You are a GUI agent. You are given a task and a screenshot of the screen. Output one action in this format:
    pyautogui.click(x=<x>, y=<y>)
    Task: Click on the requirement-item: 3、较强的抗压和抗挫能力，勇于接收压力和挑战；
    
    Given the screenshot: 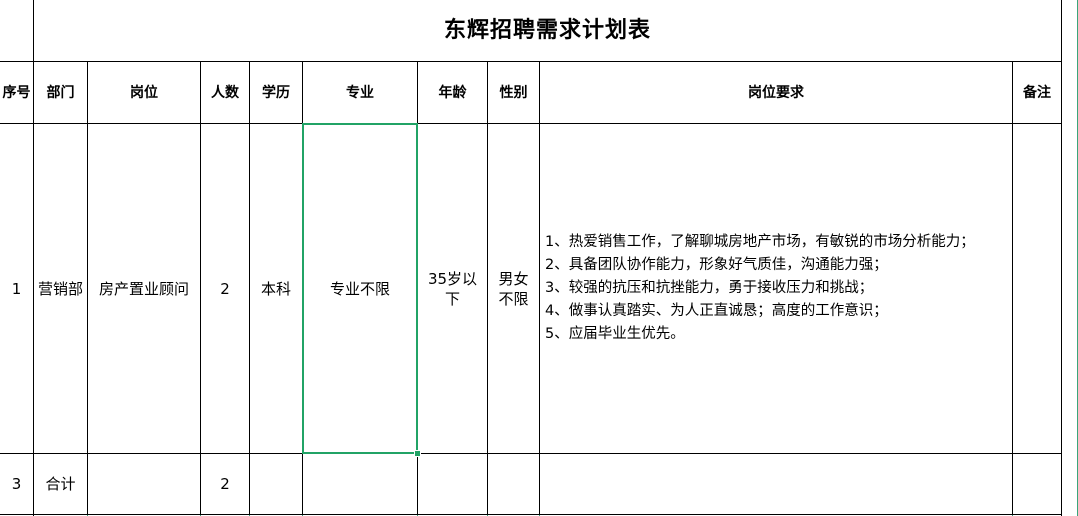 What is the action you would take?
    pyautogui.click(x=709, y=288)
    